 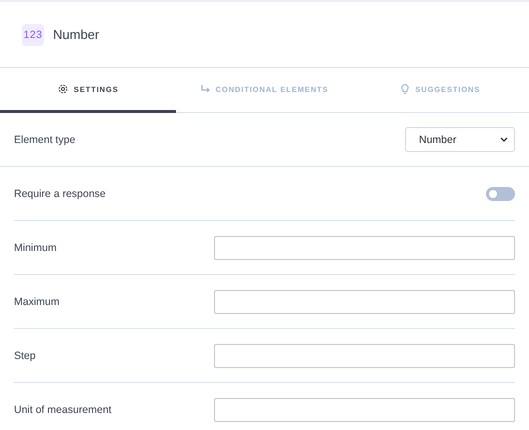 What do you see at coordinates (25, 356) in the screenshot?
I see `field-label: Step` at bounding box center [25, 356].